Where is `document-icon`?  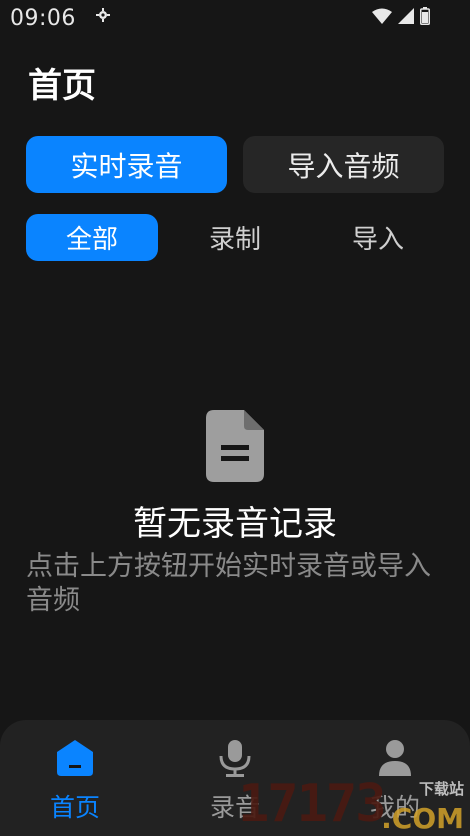 document-icon is located at coordinates (235, 446).